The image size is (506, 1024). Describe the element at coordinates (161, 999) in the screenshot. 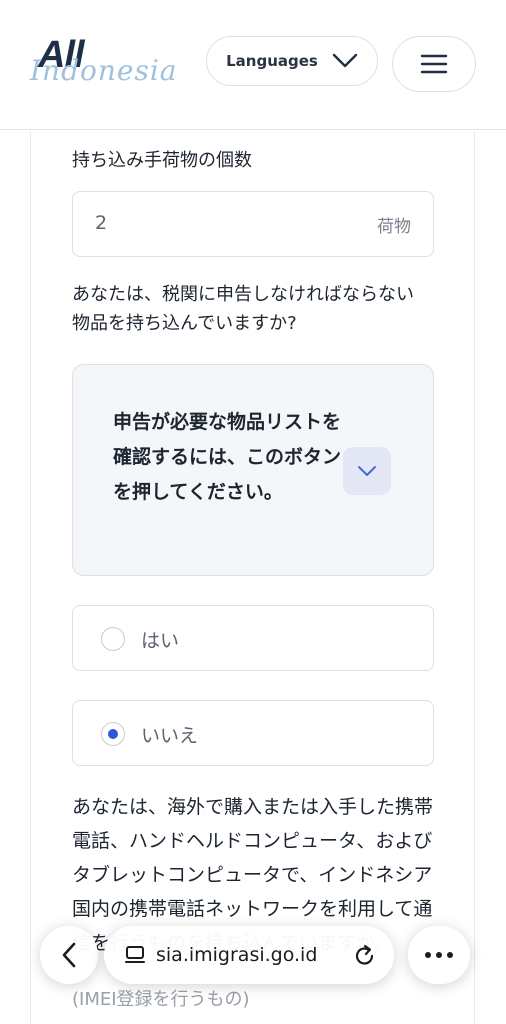

I see `device-question-tail: (IMEI登録を行うもの)` at that location.